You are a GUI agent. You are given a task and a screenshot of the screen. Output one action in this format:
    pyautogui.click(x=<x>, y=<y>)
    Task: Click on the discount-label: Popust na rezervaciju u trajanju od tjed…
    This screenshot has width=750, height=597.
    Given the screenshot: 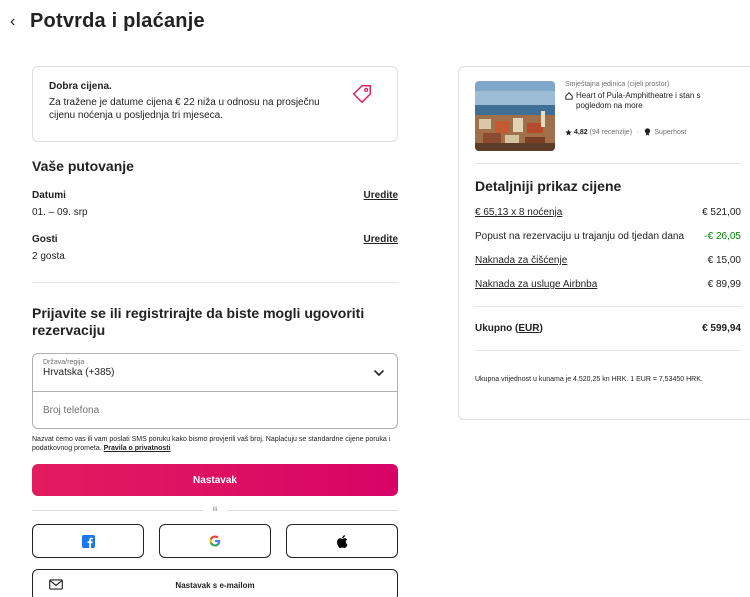 What is the action you would take?
    pyautogui.click(x=580, y=236)
    